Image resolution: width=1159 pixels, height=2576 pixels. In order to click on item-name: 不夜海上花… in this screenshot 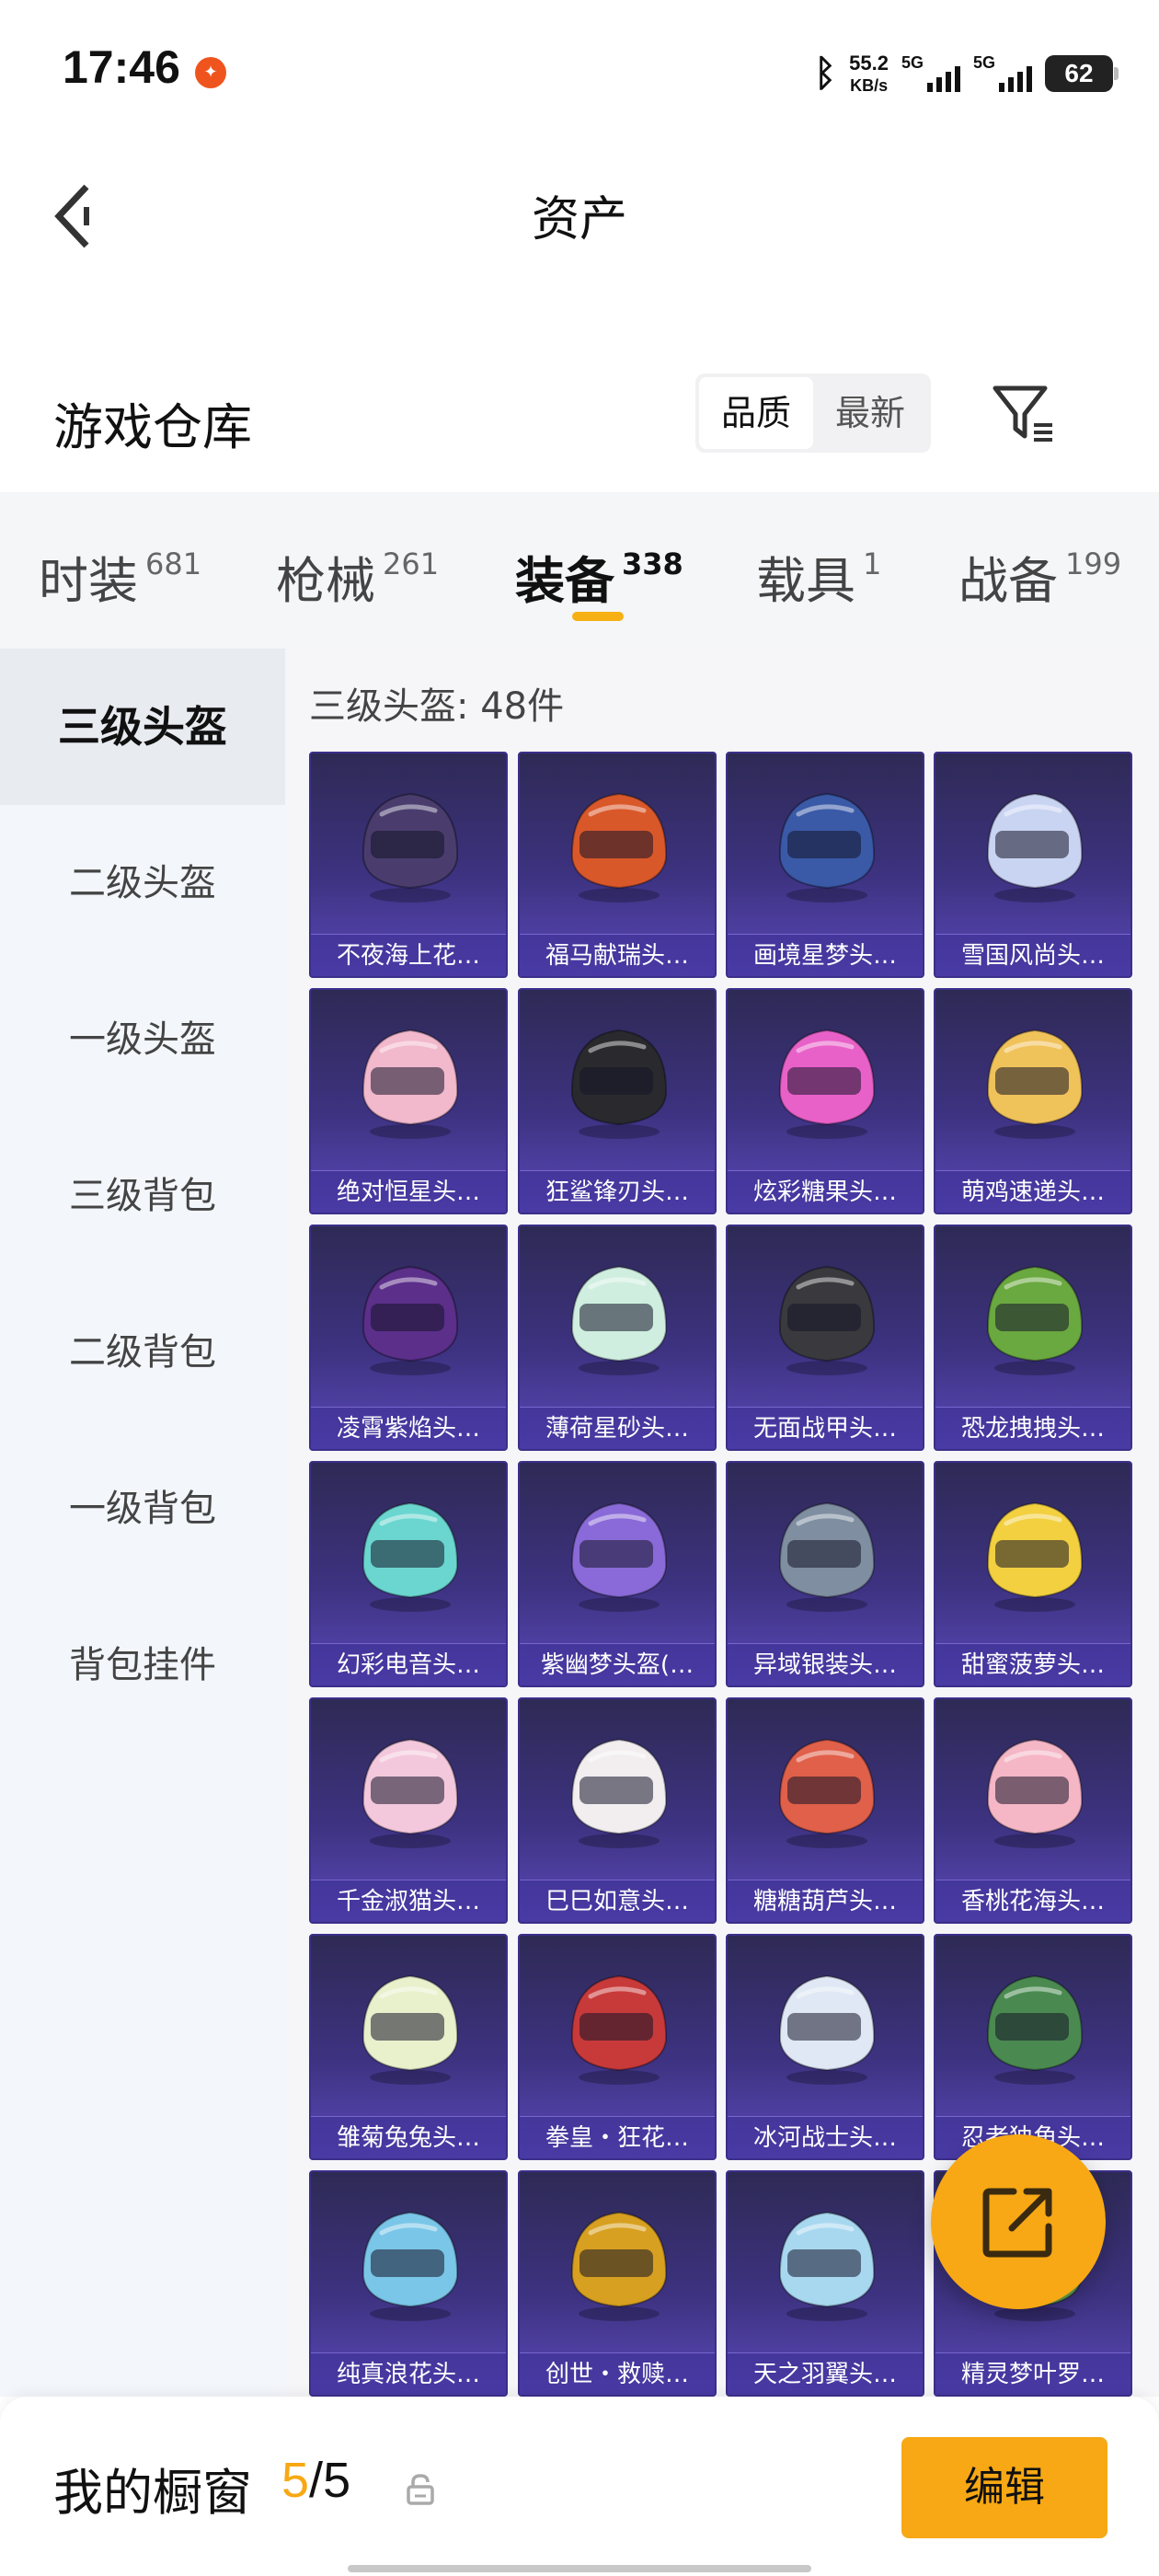, I will do `click(408, 955)`.